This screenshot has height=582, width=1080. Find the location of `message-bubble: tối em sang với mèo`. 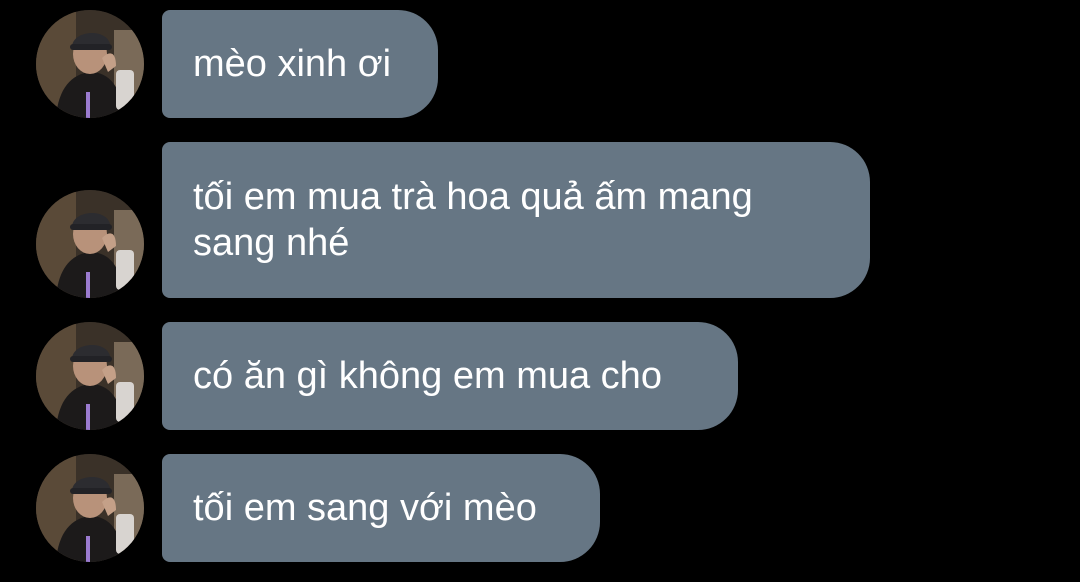

message-bubble: tối em sang với mèo is located at coordinates (381, 508).